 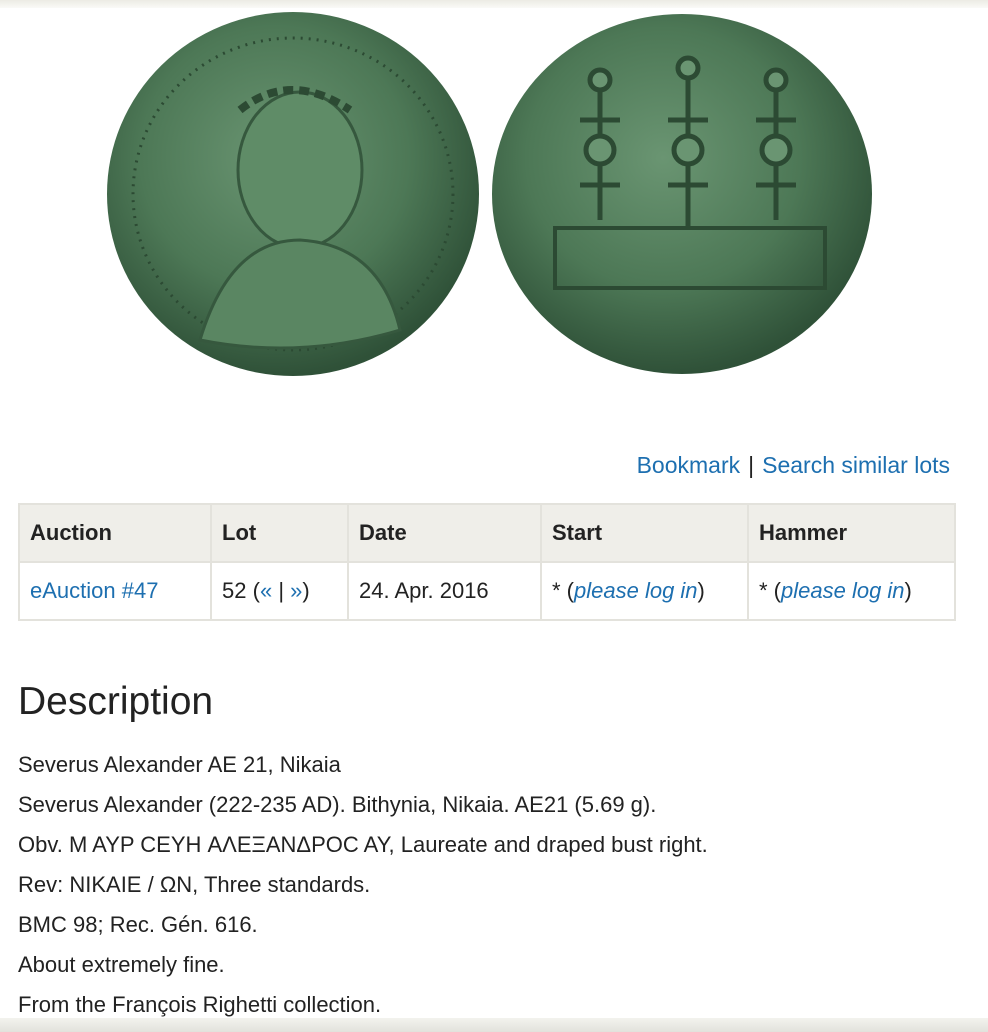 What do you see at coordinates (194, 884) in the screenshot?
I see `description-line: Rev: NIKAIE / ΩN, Three standards.` at bounding box center [194, 884].